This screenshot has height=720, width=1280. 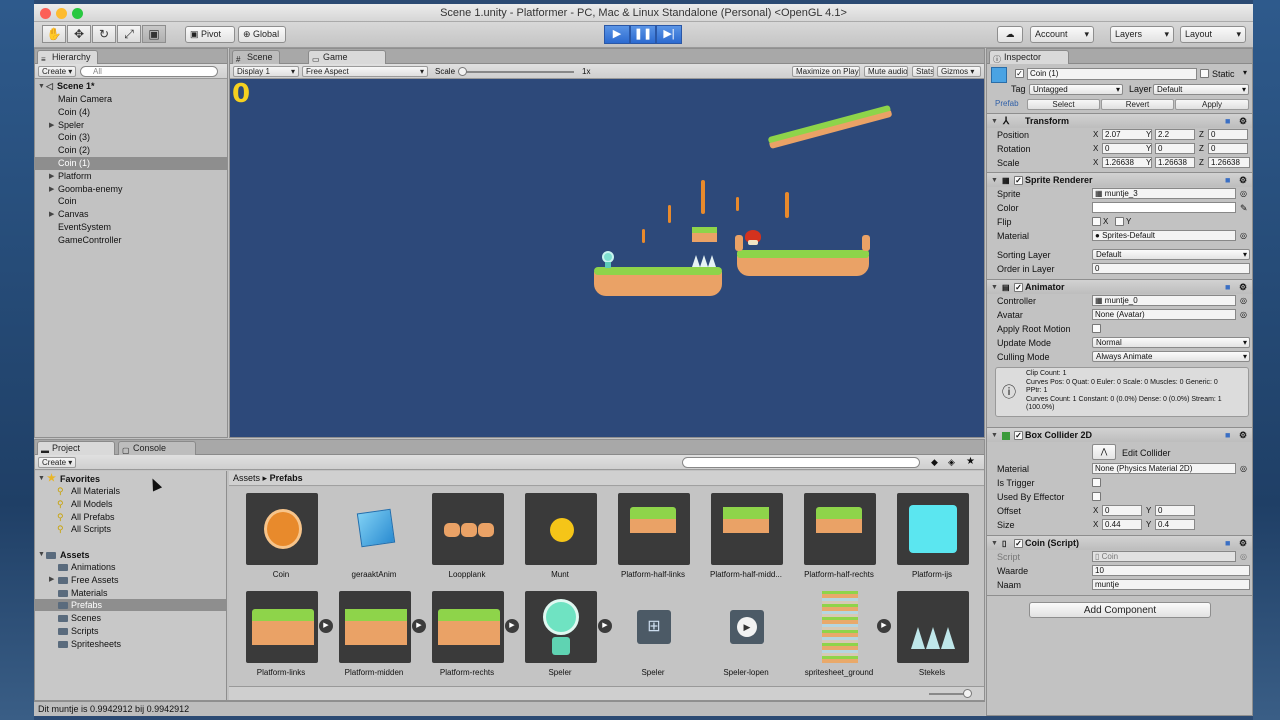 I want to click on rotation-y-field: 0, so click(x=1175, y=148).